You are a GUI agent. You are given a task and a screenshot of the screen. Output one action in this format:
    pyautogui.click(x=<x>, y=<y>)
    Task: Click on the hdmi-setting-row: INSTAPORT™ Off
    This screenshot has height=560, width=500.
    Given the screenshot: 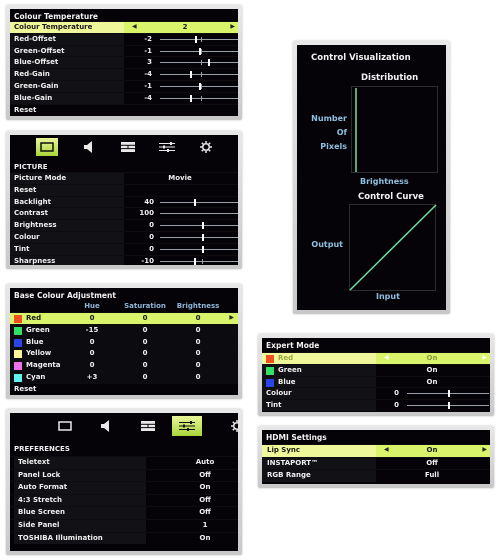 What is the action you would take?
    pyautogui.click(x=376, y=462)
    